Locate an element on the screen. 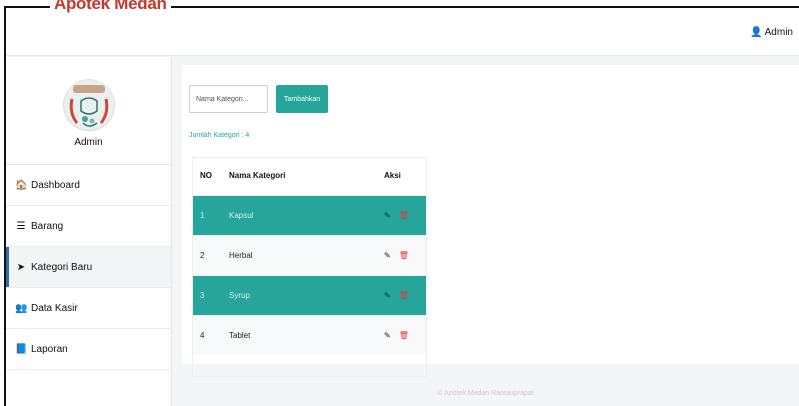 This screenshot has height=406, width=799. brand-title: Apotek Medan is located at coordinates (110, 7).